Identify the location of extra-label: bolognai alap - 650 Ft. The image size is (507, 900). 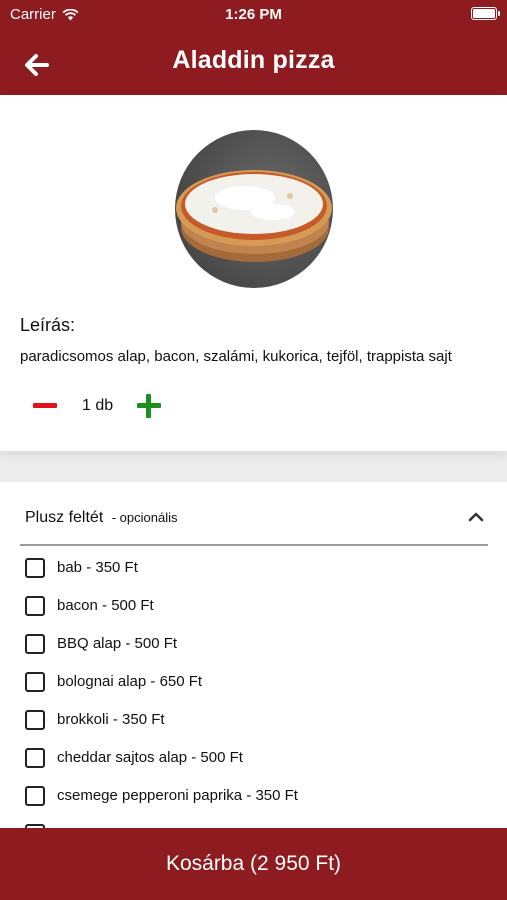
(130, 681).